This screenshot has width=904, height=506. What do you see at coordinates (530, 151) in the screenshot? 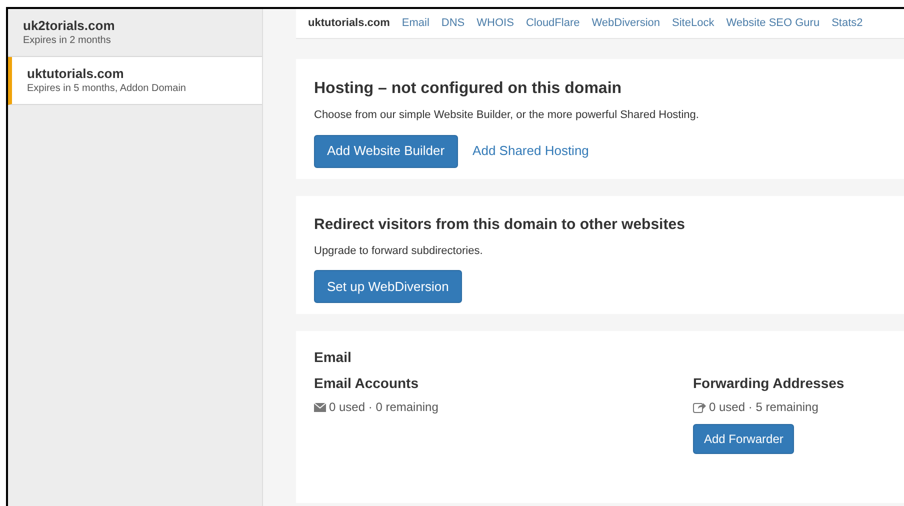
I see `shared-hosting-link: Add Shared Hosting` at bounding box center [530, 151].